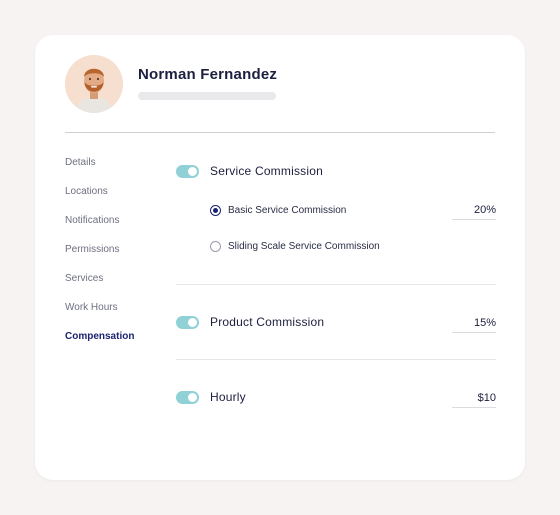 The image size is (560, 515). Describe the element at coordinates (474, 400) in the screenshot. I see `hourly-rate-input: $10` at that location.